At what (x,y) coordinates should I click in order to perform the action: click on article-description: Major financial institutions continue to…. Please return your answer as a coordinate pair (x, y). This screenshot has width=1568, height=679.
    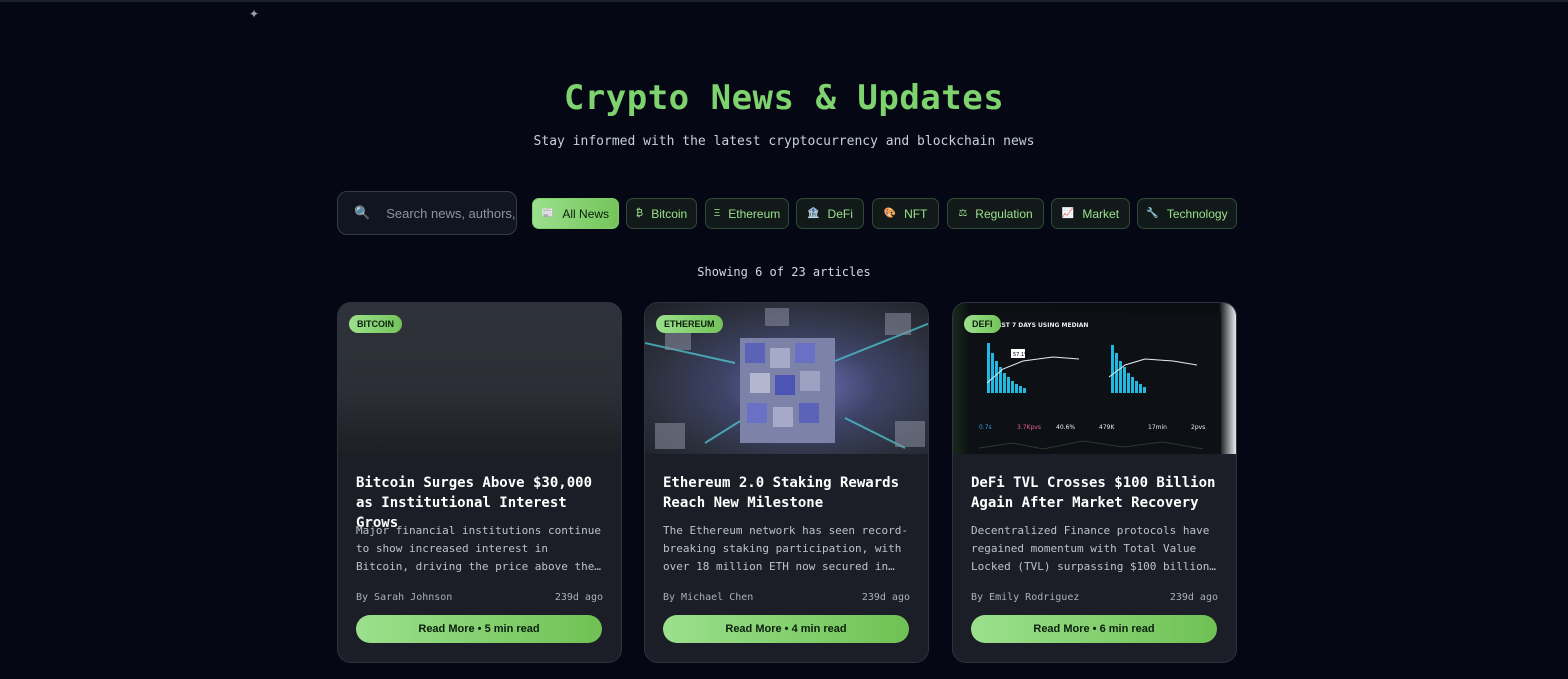
    Looking at the image, I should click on (479, 548).